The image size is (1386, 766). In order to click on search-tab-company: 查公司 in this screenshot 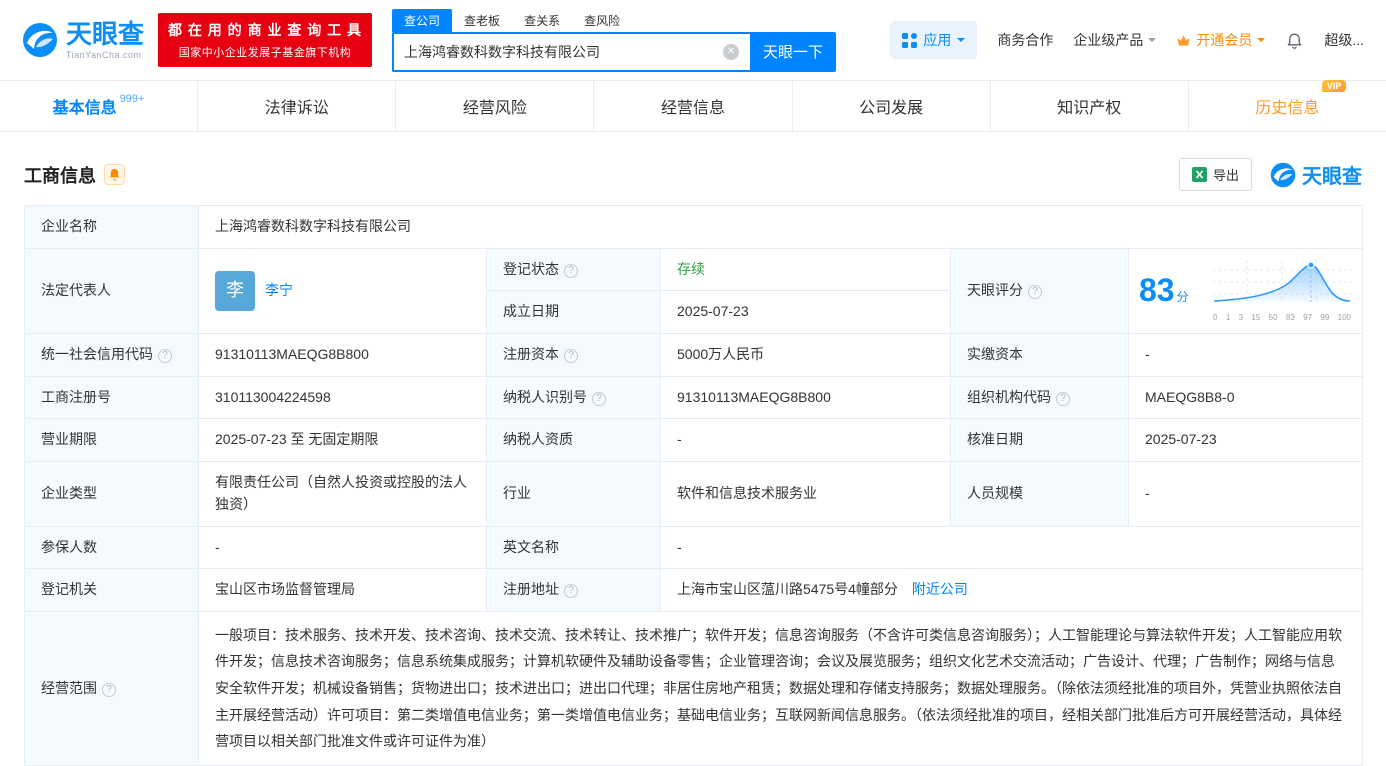, I will do `click(422, 20)`.